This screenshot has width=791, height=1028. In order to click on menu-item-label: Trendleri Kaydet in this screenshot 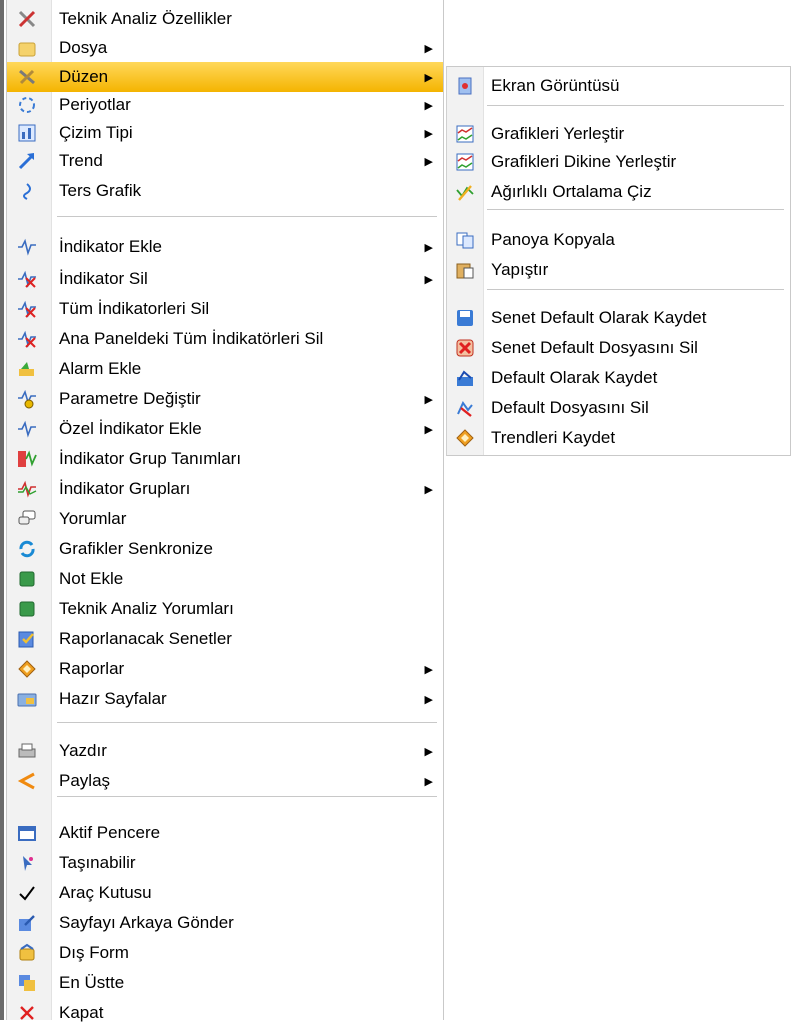, I will do `click(553, 437)`.